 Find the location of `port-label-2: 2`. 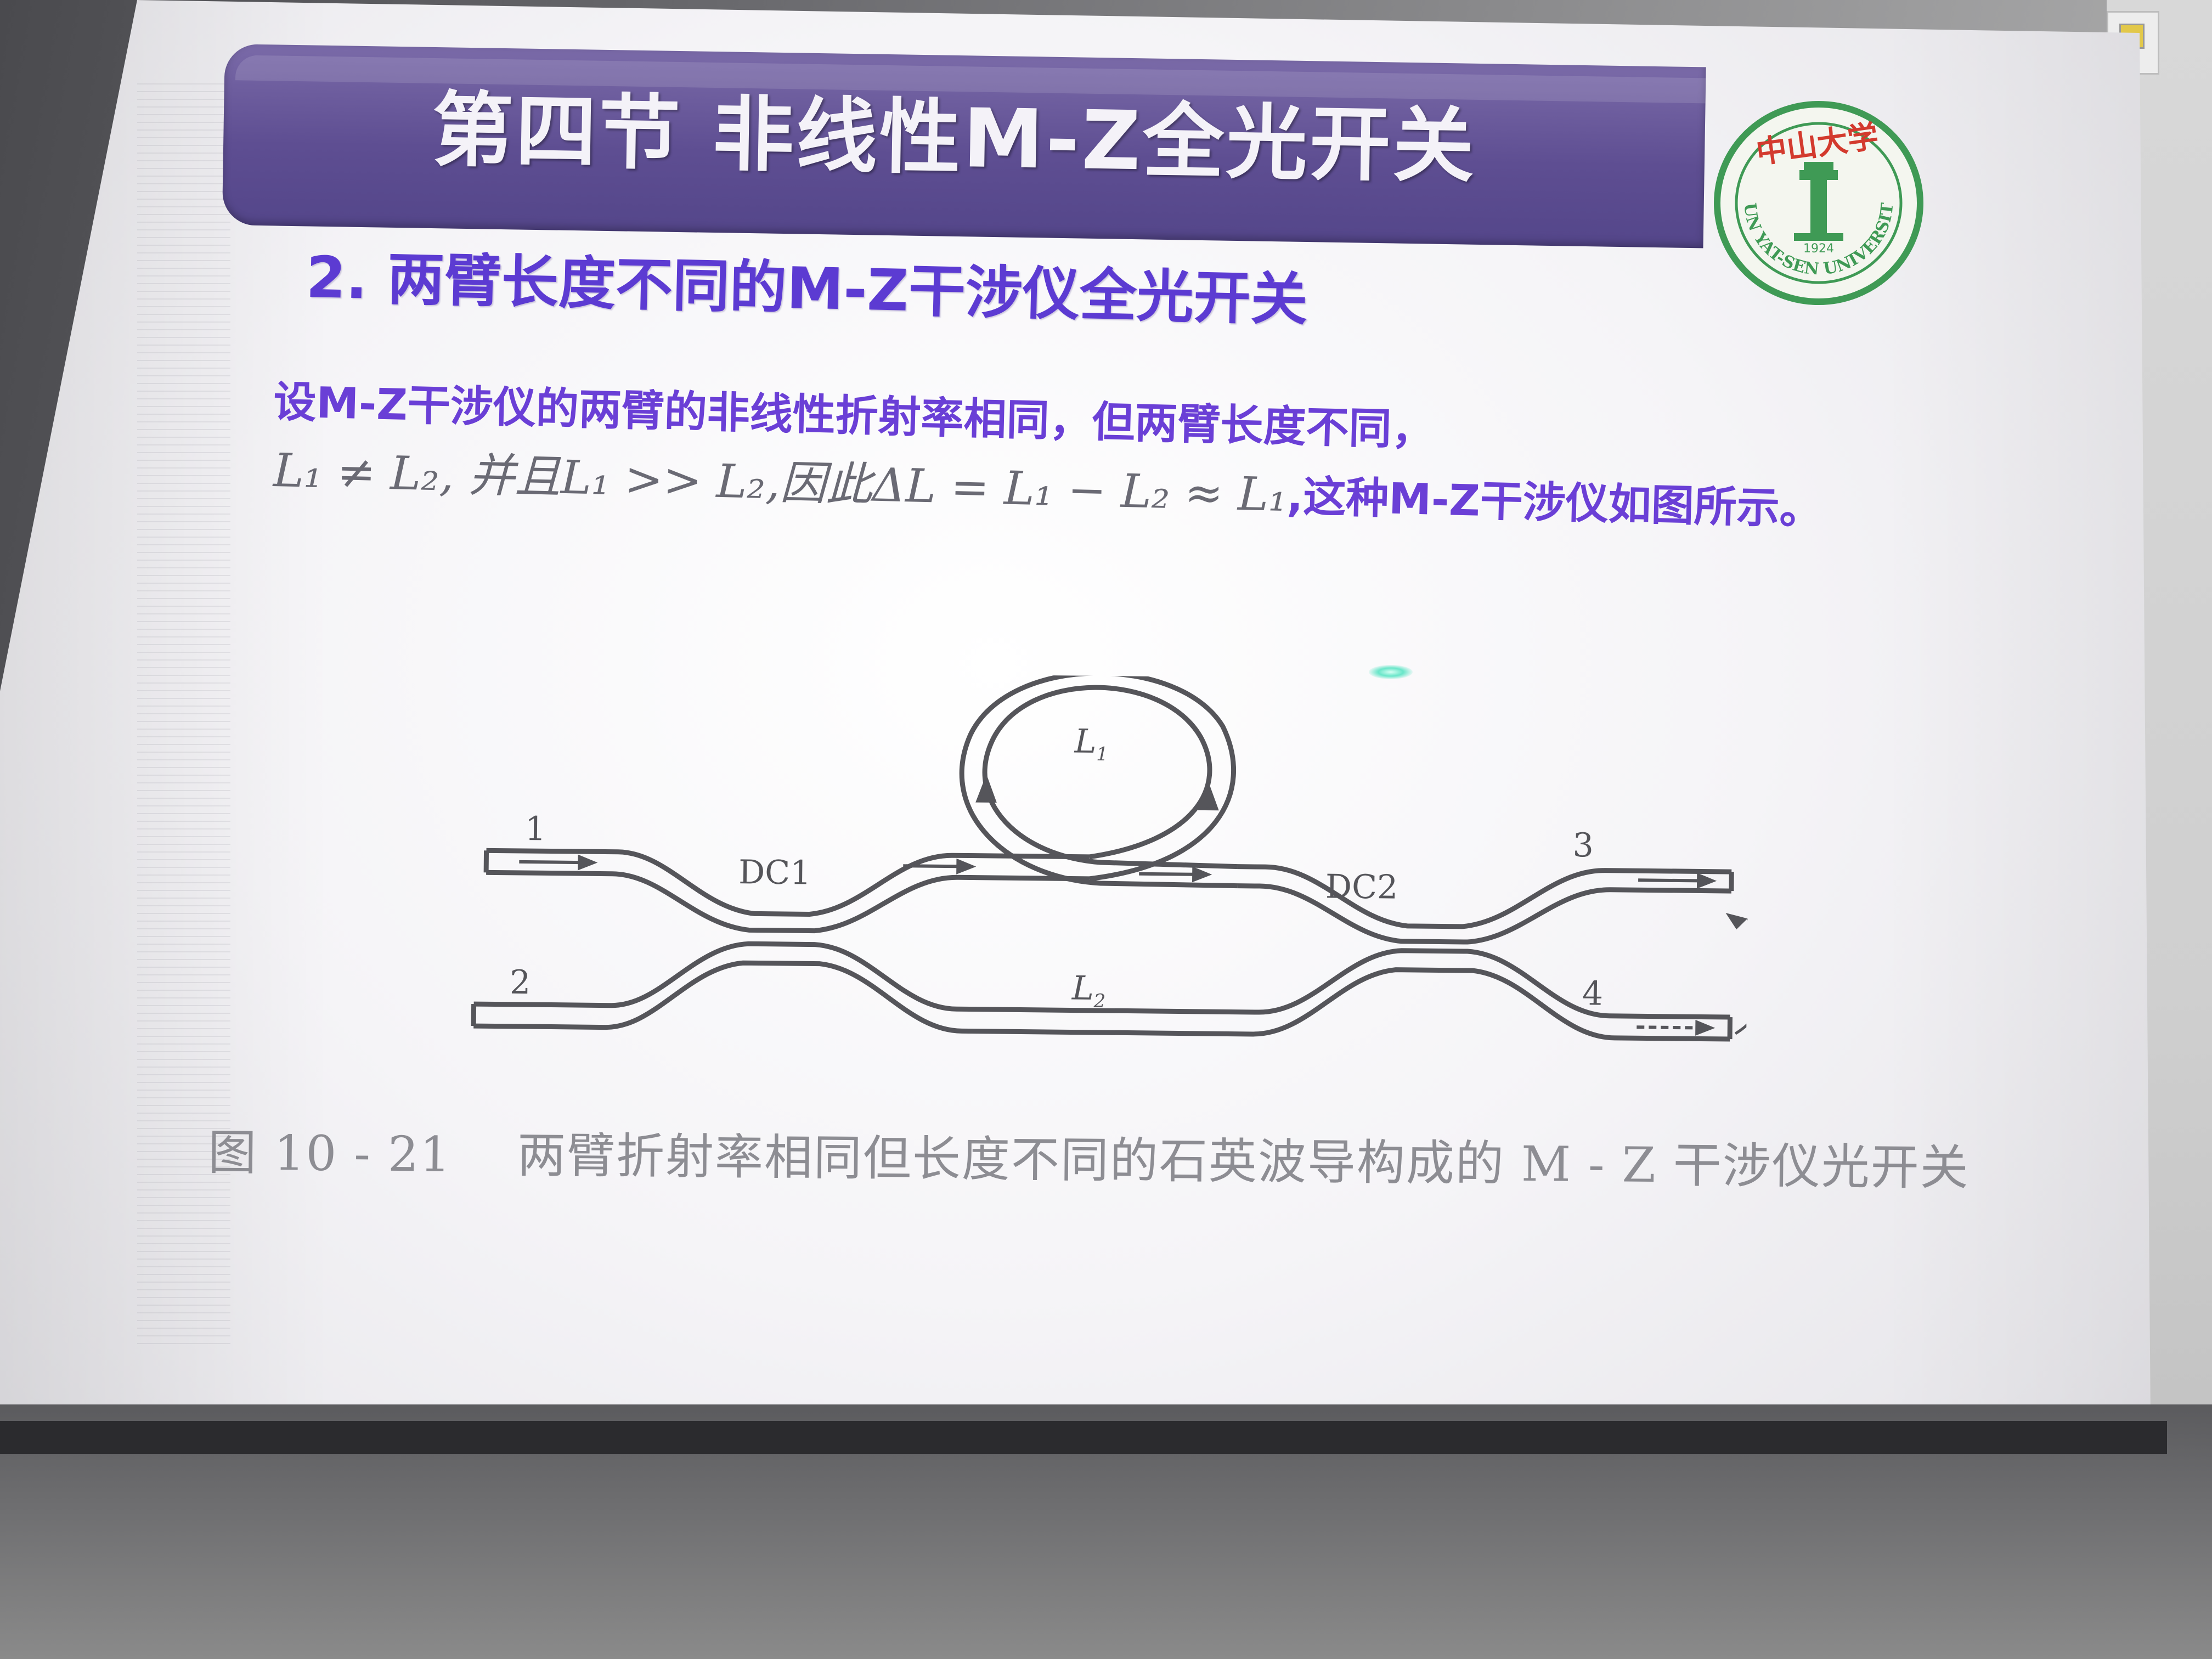

port-label-2: 2 is located at coordinates (520, 983).